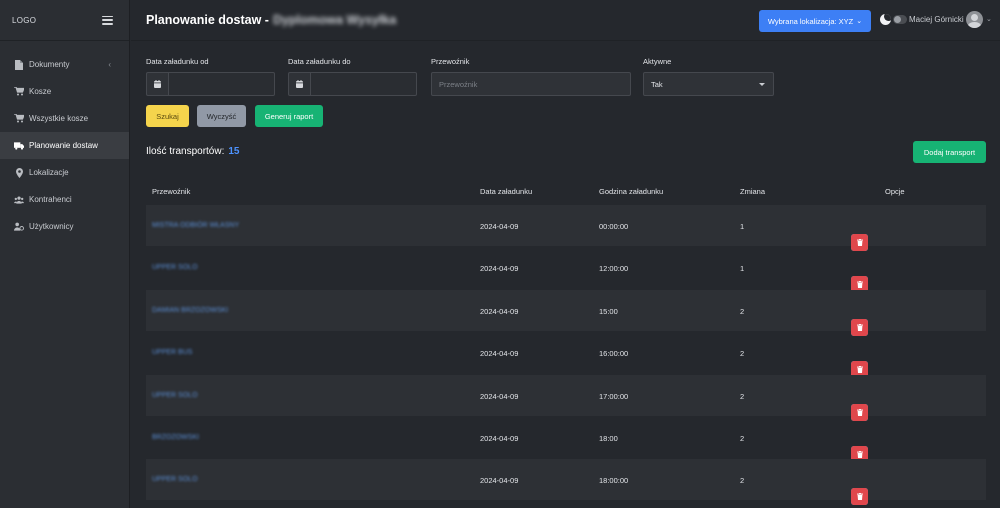 The height and width of the screenshot is (508, 1000). What do you see at coordinates (175, 437) in the screenshot?
I see `carrier-link: Brzozowski` at bounding box center [175, 437].